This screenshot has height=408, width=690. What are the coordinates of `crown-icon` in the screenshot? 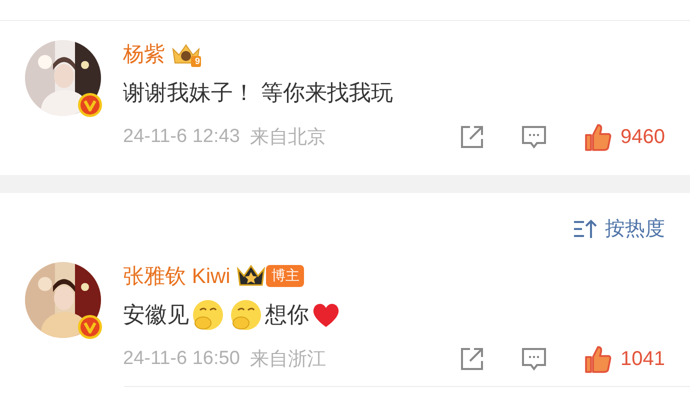 It's located at (251, 276).